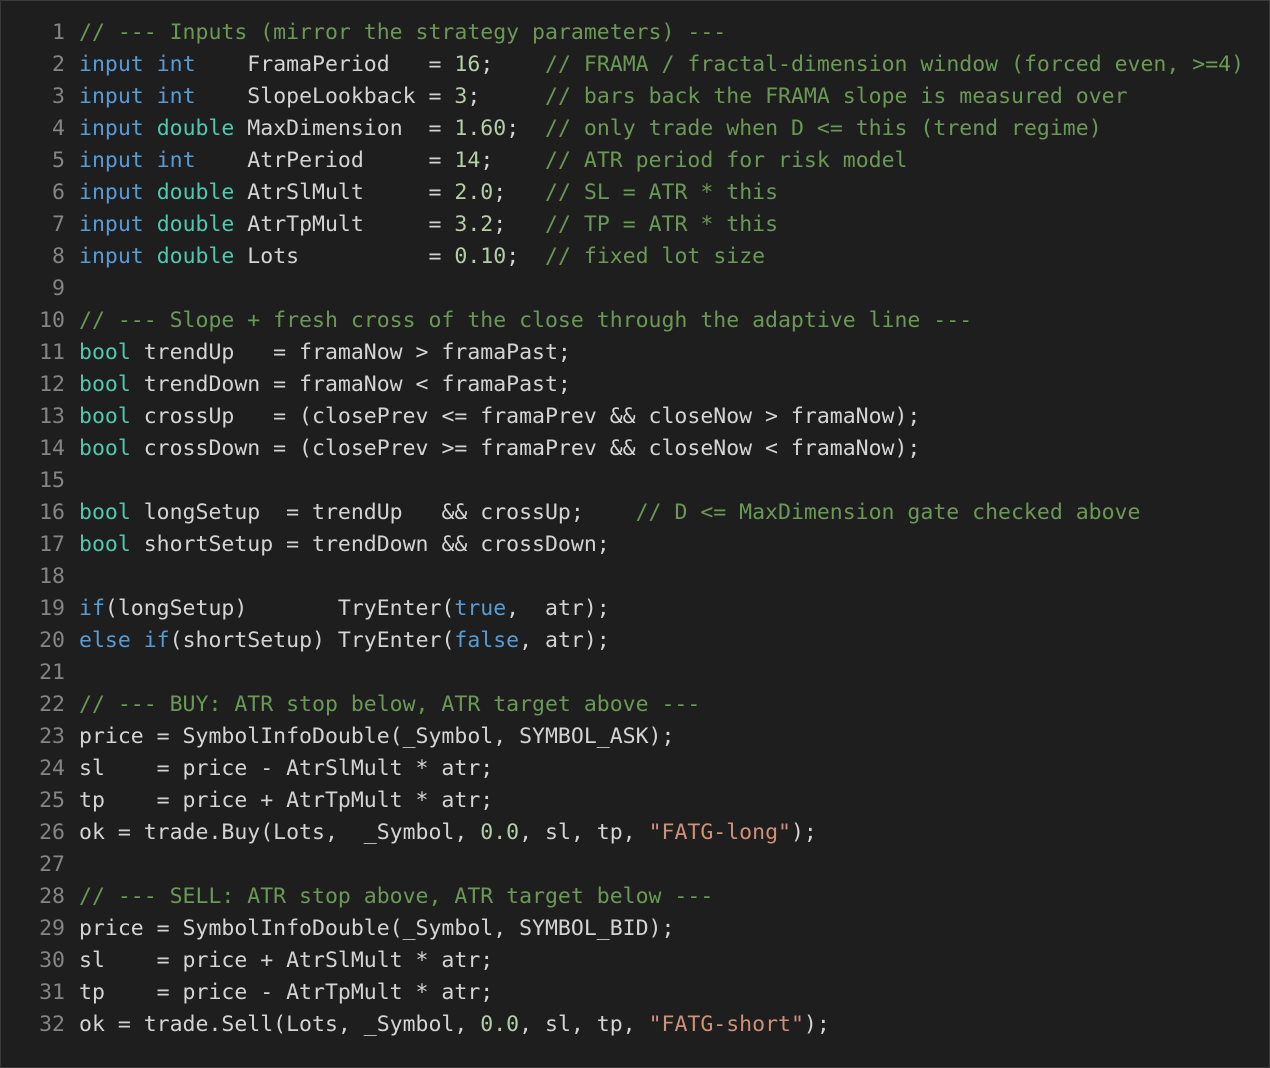 The width and height of the screenshot is (1270, 1068). What do you see at coordinates (622, 865) in the screenshot?
I see `code-line: 27` at bounding box center [622, 865].